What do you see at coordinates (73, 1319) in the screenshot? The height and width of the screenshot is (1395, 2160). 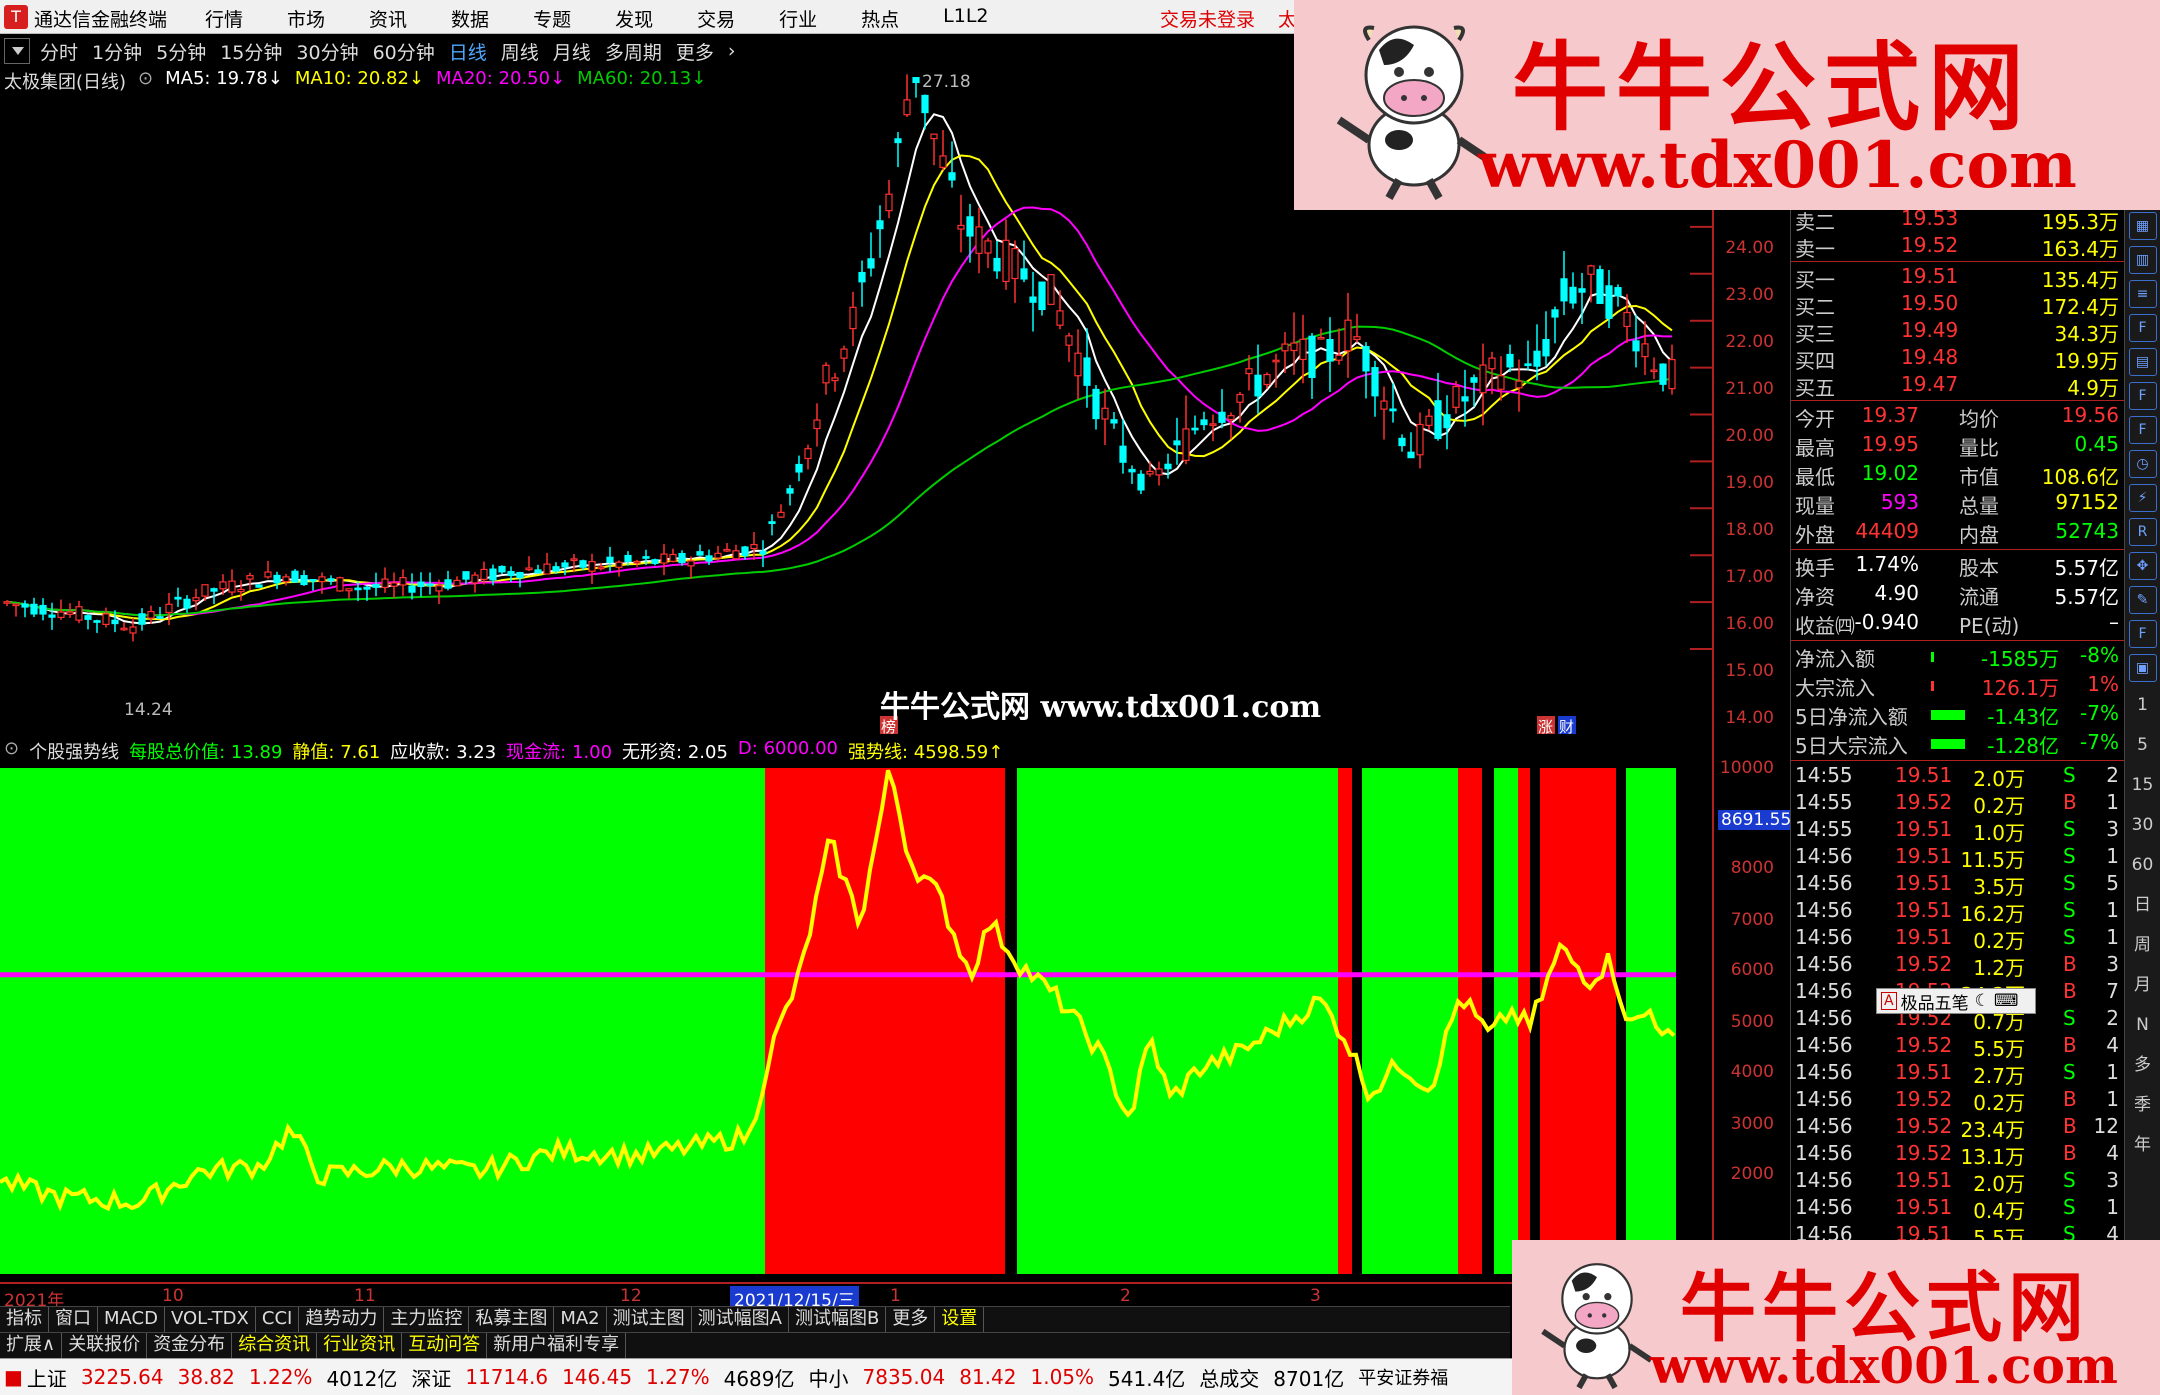 I see `tab-window: 窗口` at bounding box center [73, 1319].